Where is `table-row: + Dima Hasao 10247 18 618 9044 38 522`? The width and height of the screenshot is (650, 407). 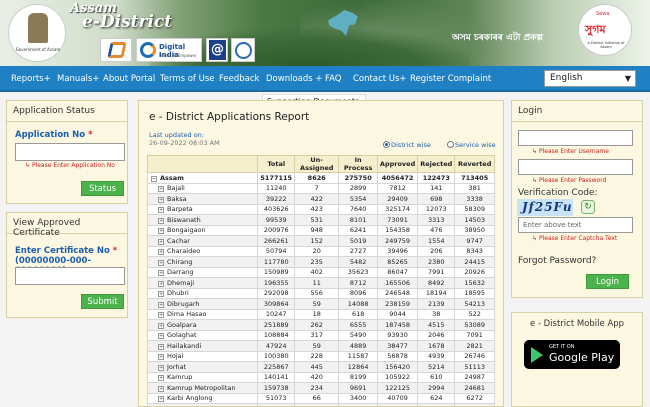 table-row: + Dima Hasao 10247 18 618 9044 38 522 is located at coordinates (320, 314).